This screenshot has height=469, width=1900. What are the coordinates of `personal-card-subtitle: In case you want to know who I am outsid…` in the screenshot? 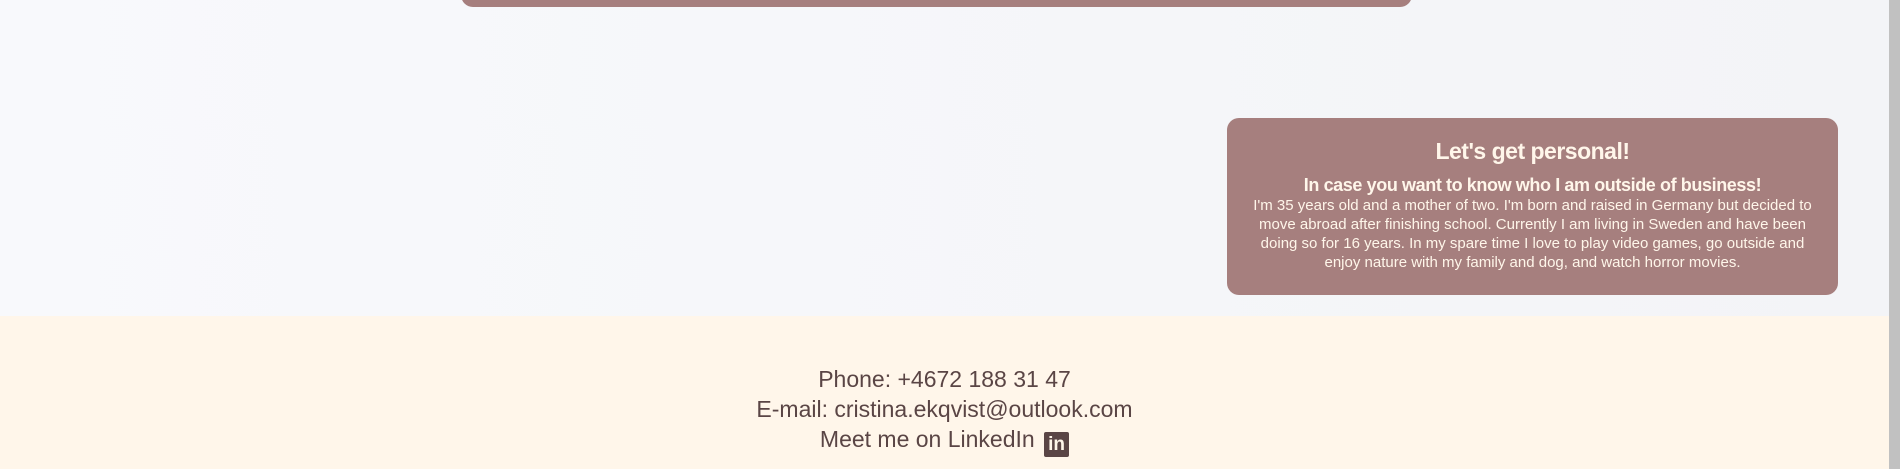 It's located at (1532, 185).